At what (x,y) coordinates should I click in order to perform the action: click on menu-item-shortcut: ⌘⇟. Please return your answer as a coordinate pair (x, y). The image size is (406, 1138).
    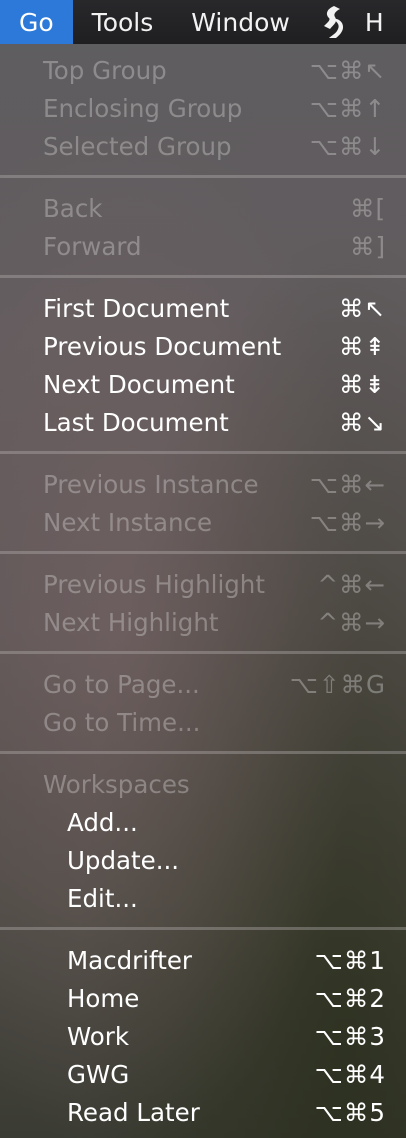
    Looking at the image, I should click on (362, 384).